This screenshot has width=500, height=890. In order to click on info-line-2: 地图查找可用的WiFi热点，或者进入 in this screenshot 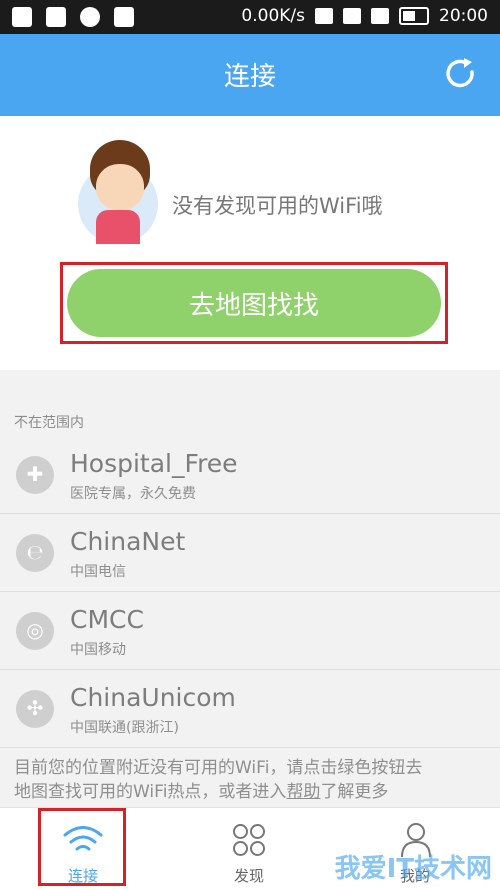, I will do `click(150, 792)`.